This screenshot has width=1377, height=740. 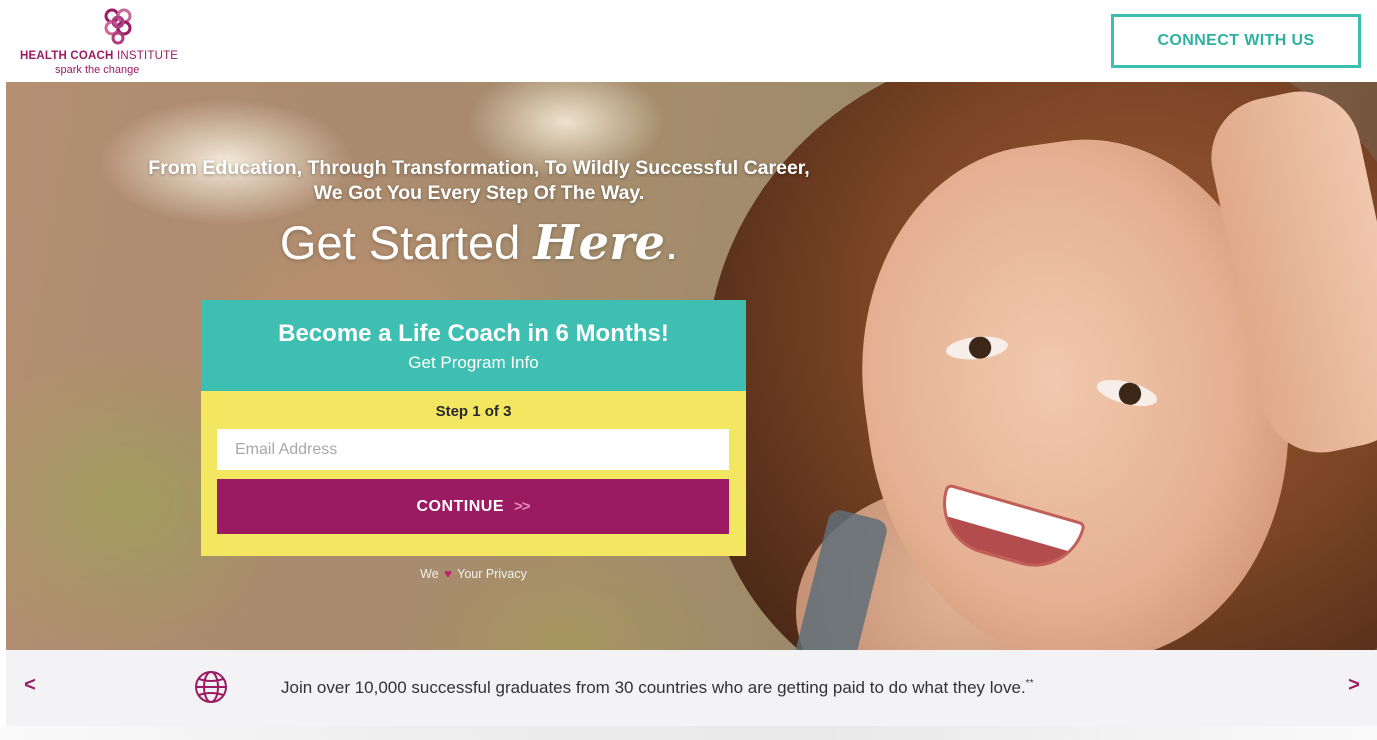 I want to click on hero-headline-script: Here, so click(x=599, y=243).